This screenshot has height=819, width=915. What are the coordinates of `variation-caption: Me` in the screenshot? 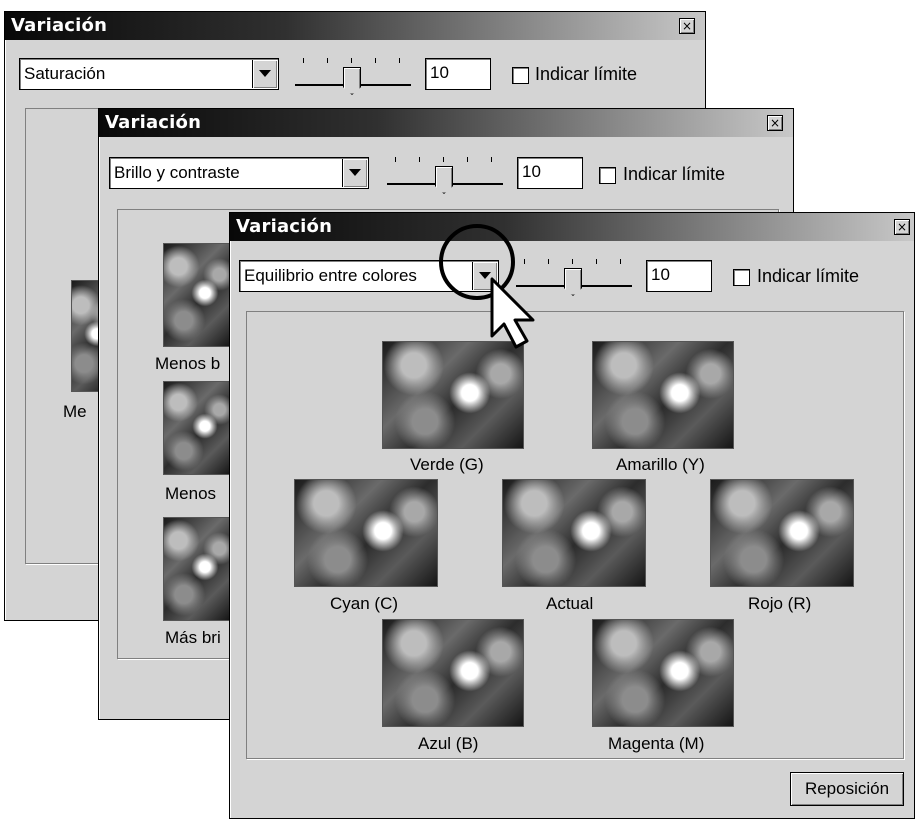 It's located at (75, 411).